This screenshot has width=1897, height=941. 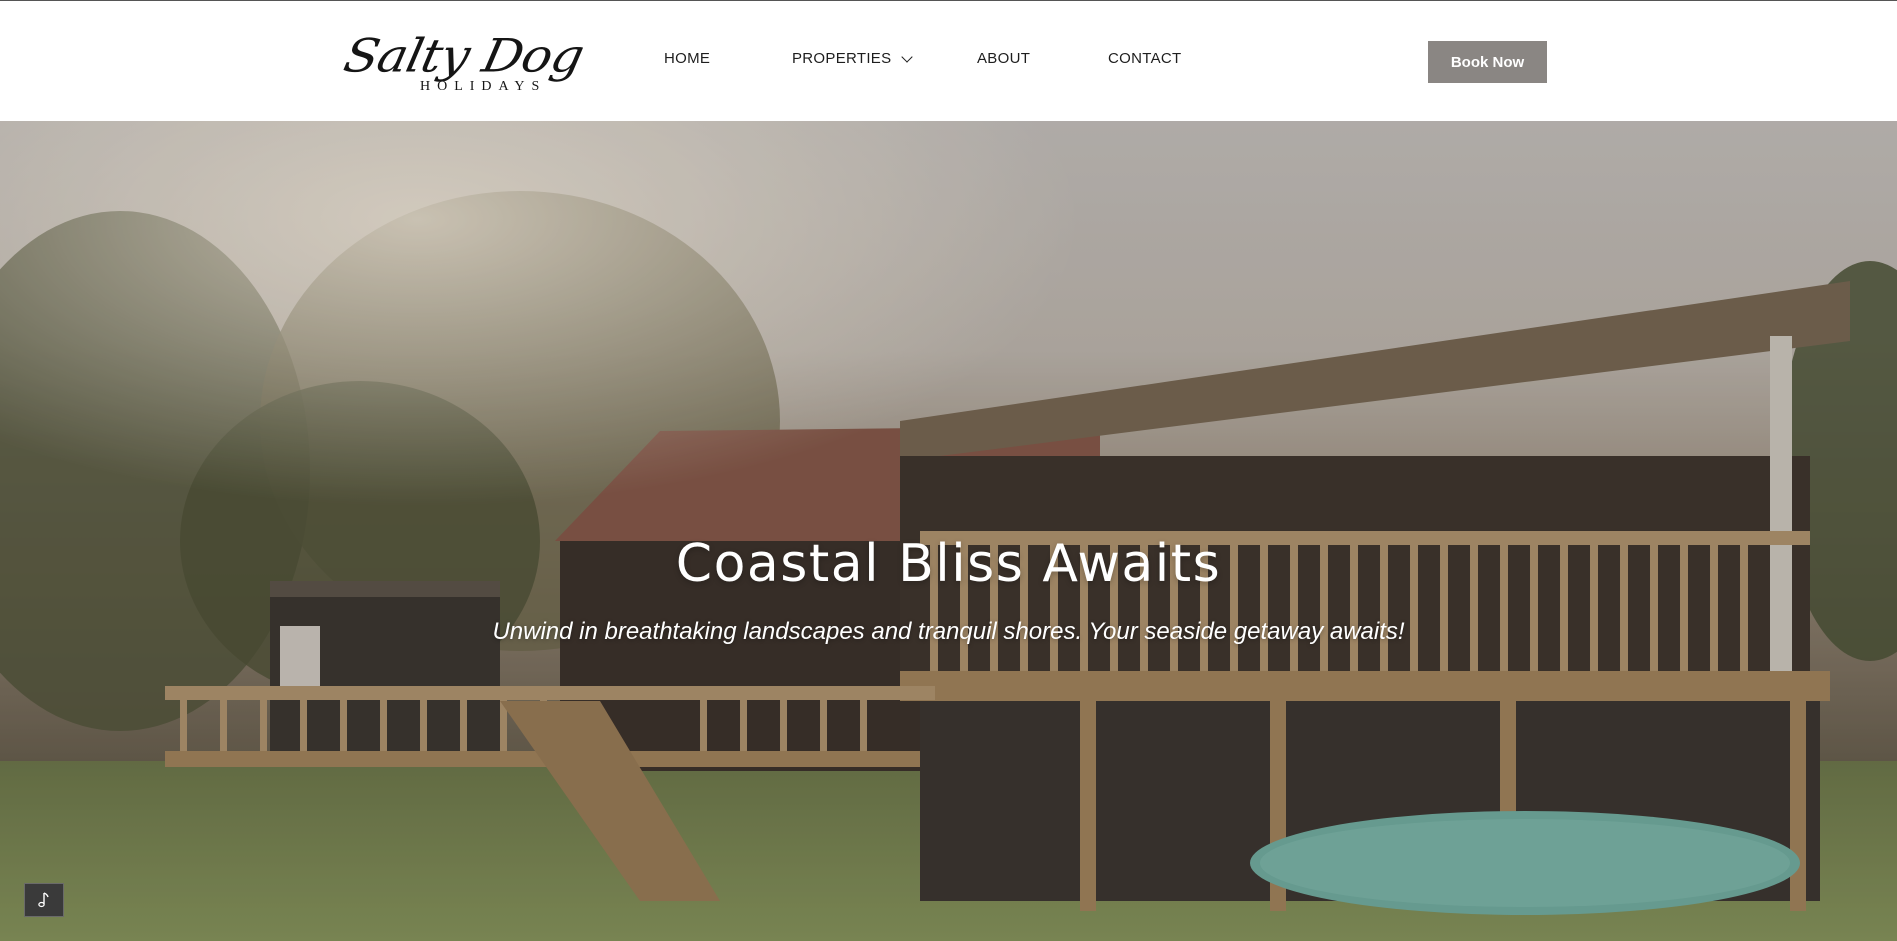 I want to click on hero-title: Coastal Bliss Awaits, so click(x=948, y=564).